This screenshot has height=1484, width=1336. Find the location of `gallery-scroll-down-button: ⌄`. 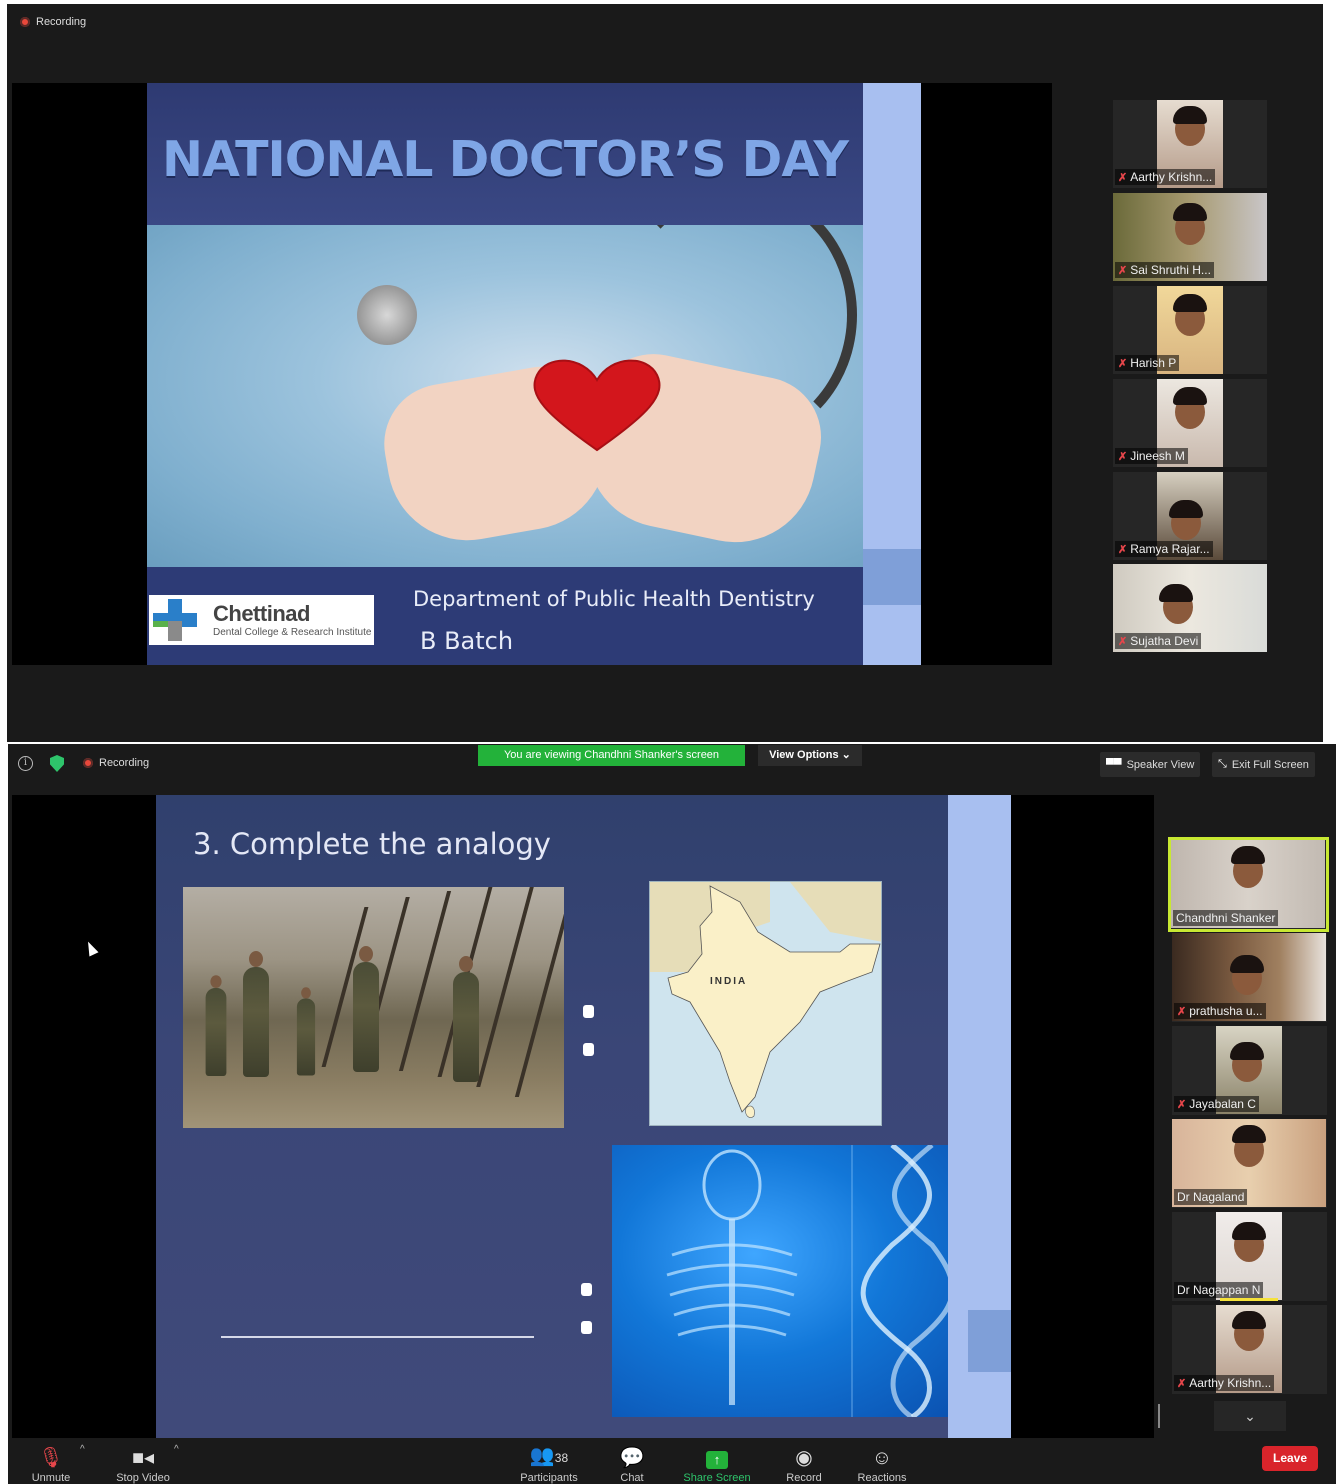

gallery-scroll-down-button: ⌄ is located at coordinates (1250, 1416).